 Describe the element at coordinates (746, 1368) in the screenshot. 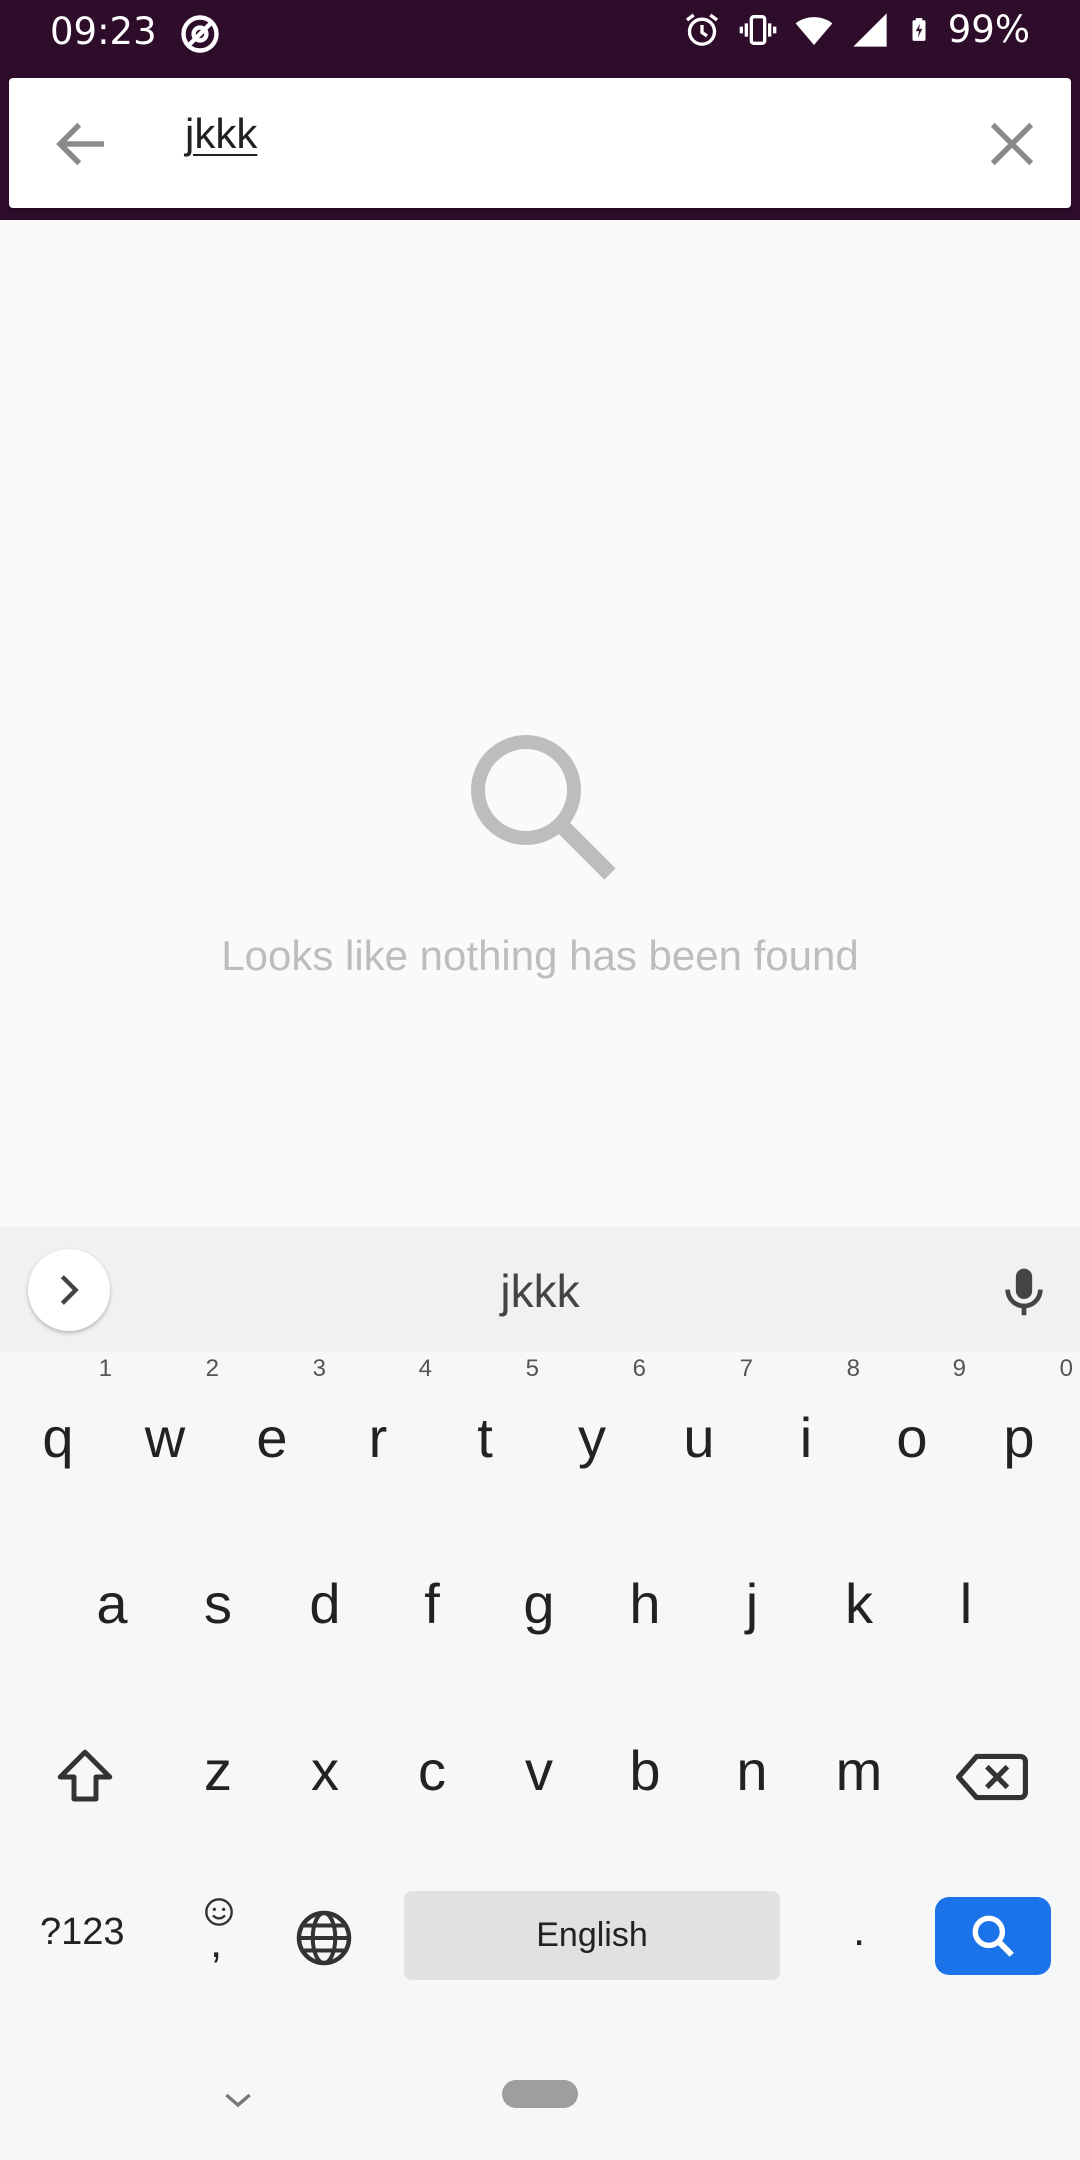

I see `key-hint: 7` at that location.